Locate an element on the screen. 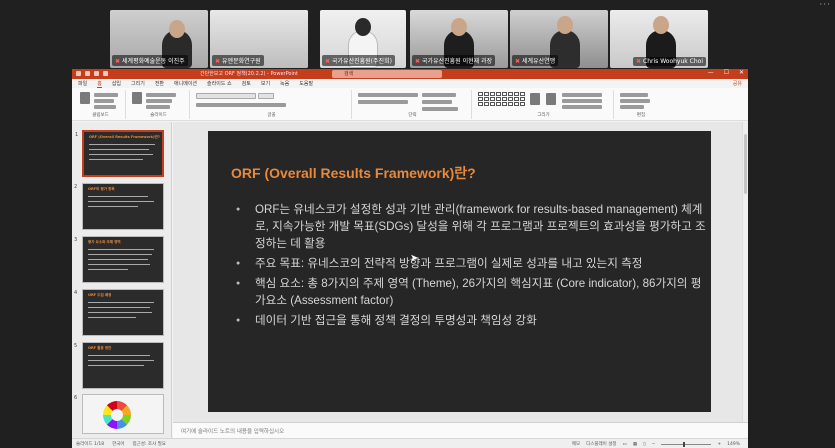  arrange-icon is located at coordinates (535, 99).